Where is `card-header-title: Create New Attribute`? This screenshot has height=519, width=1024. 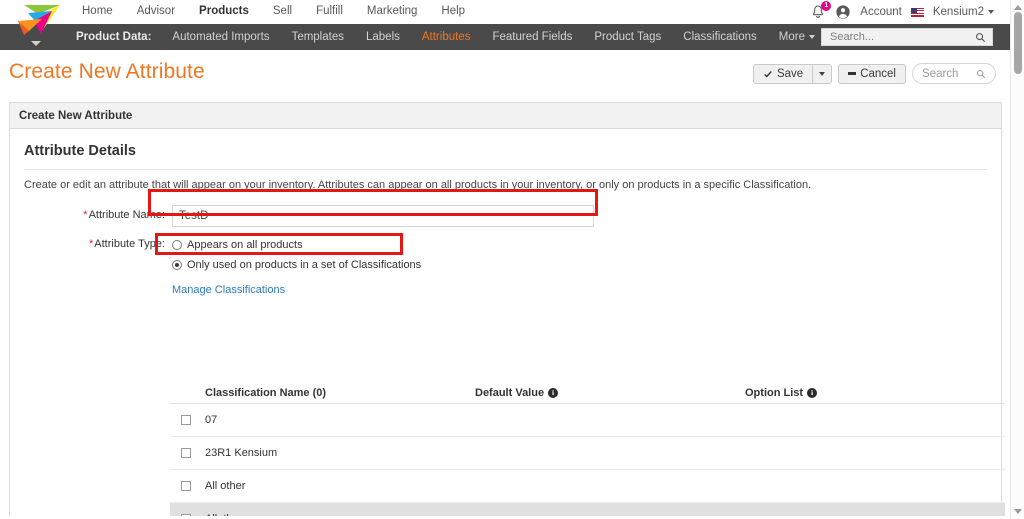 card-header-title: Create New Attribute is located at coordinates (76, 115).